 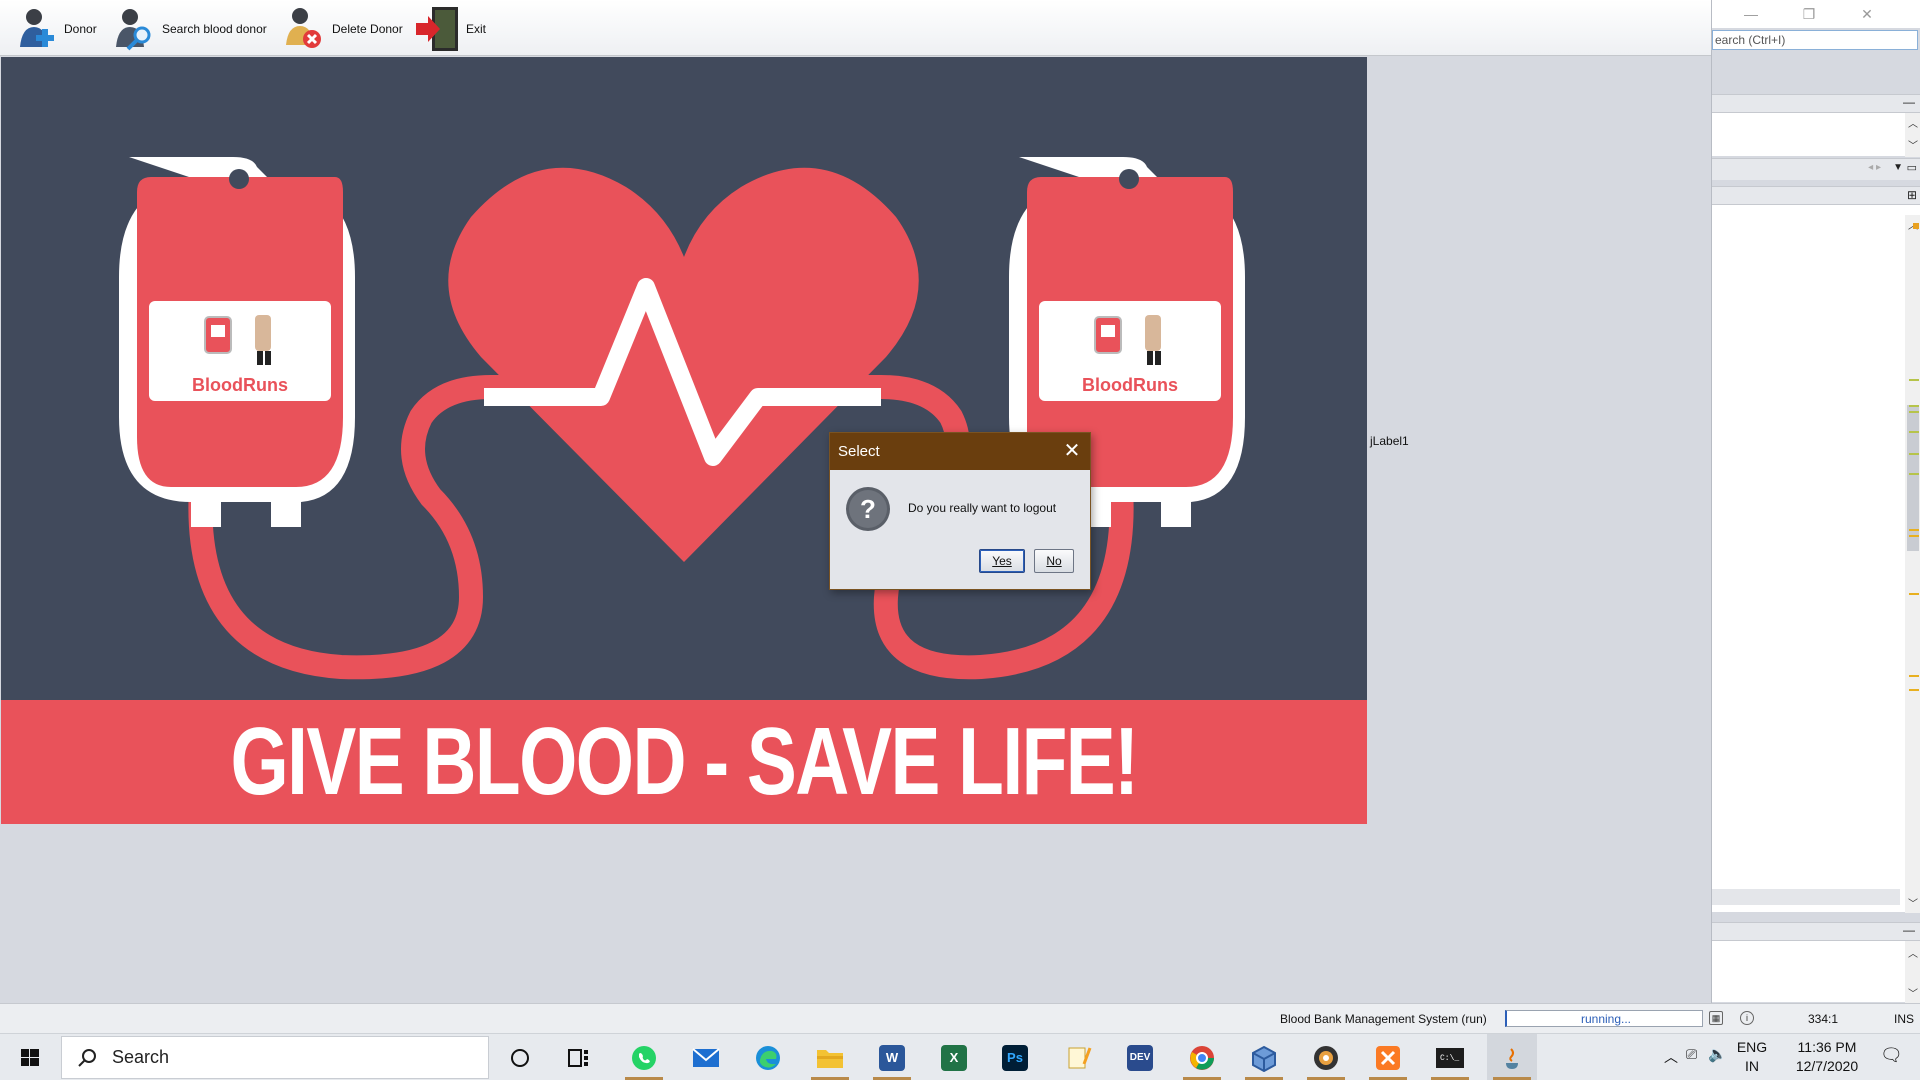 I want to click on delete-donor-label: Delete Donor, so click(x=367, y=29).